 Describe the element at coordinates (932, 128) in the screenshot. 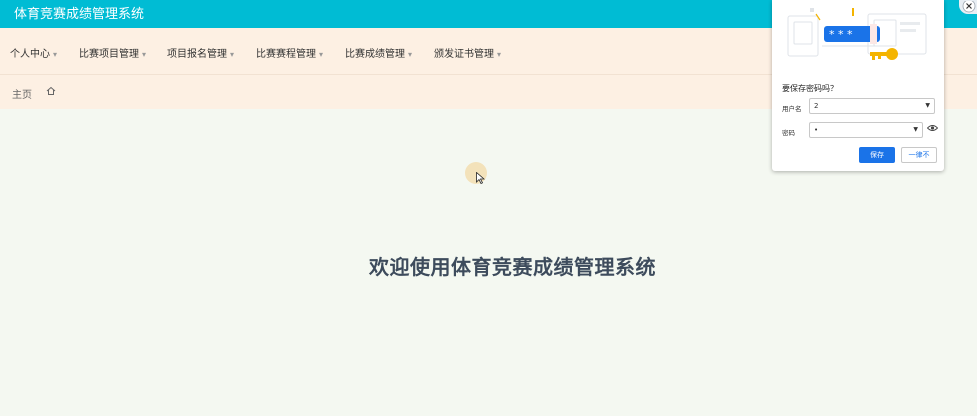

I see `show-password-eye-icon` at that location.